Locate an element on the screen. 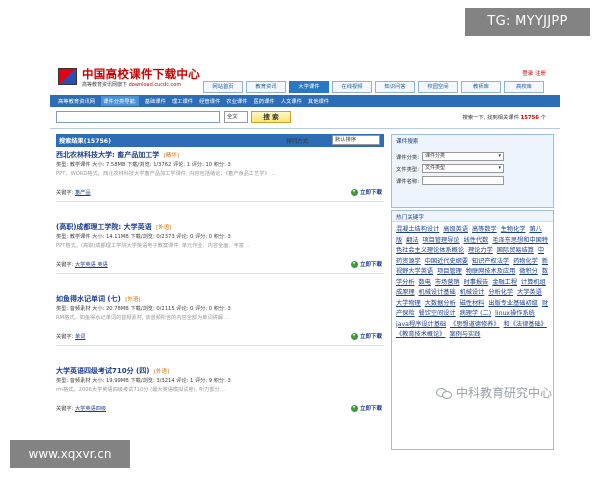 The height and width of the screenshot is (480, 600). category-medicine: 医药课件 is located at coordinates (263, 101).